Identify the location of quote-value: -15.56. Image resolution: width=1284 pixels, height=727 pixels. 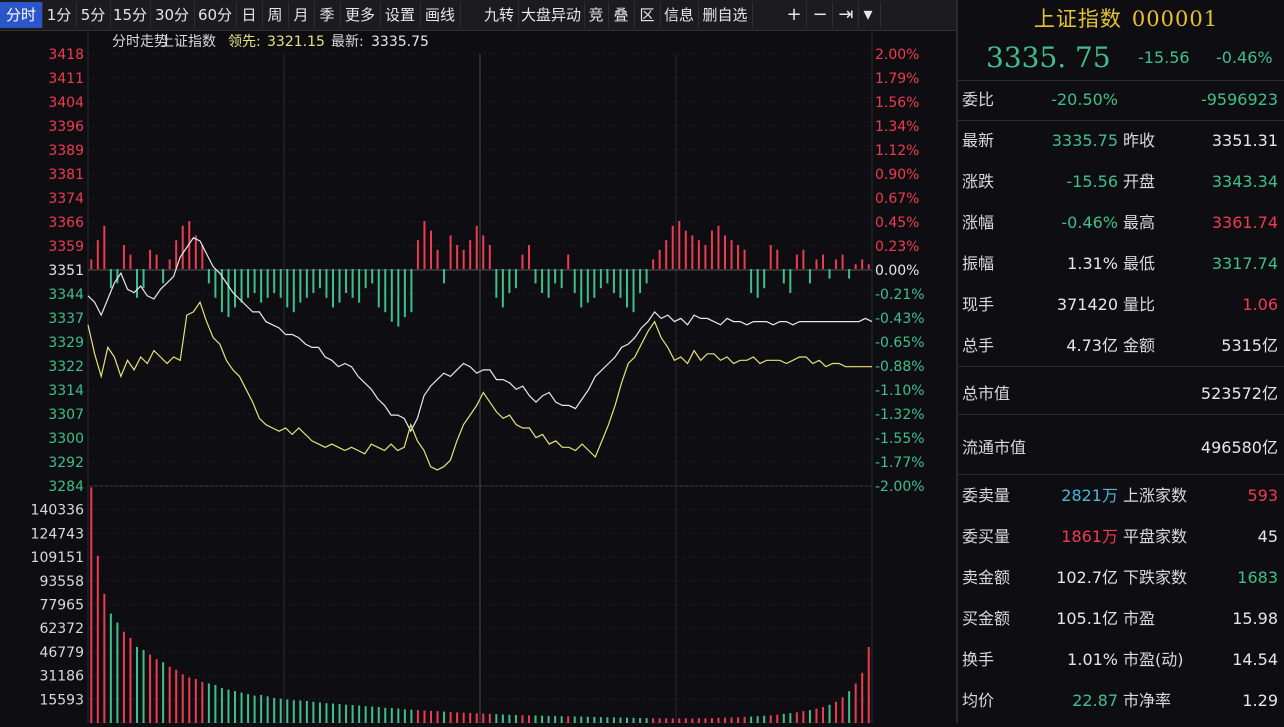
(1092, 181).